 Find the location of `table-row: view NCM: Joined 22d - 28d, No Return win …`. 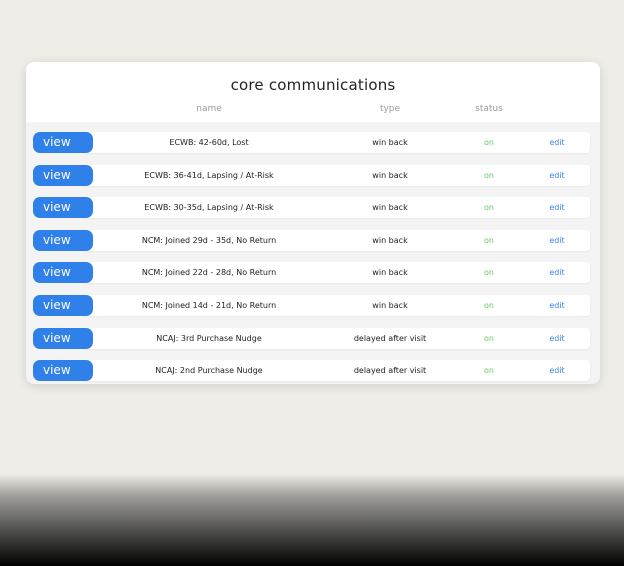

table-row: view NCM: Joined 22d - 28d, No Return win … is located at coordinates (311, 273).